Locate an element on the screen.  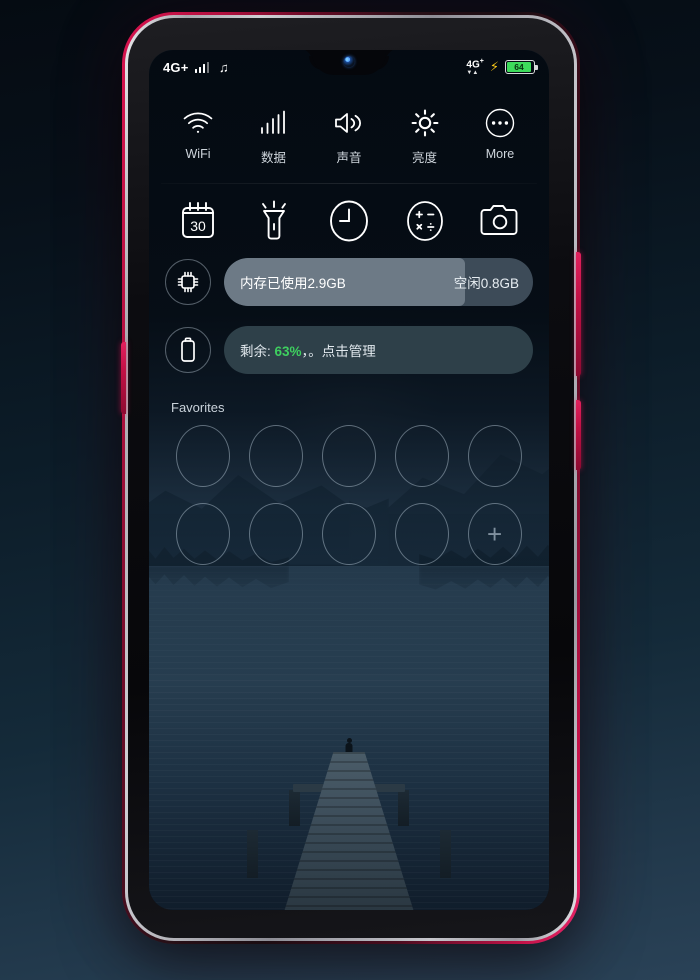
shortcut-flashlight is located at coordinates (274, 220).